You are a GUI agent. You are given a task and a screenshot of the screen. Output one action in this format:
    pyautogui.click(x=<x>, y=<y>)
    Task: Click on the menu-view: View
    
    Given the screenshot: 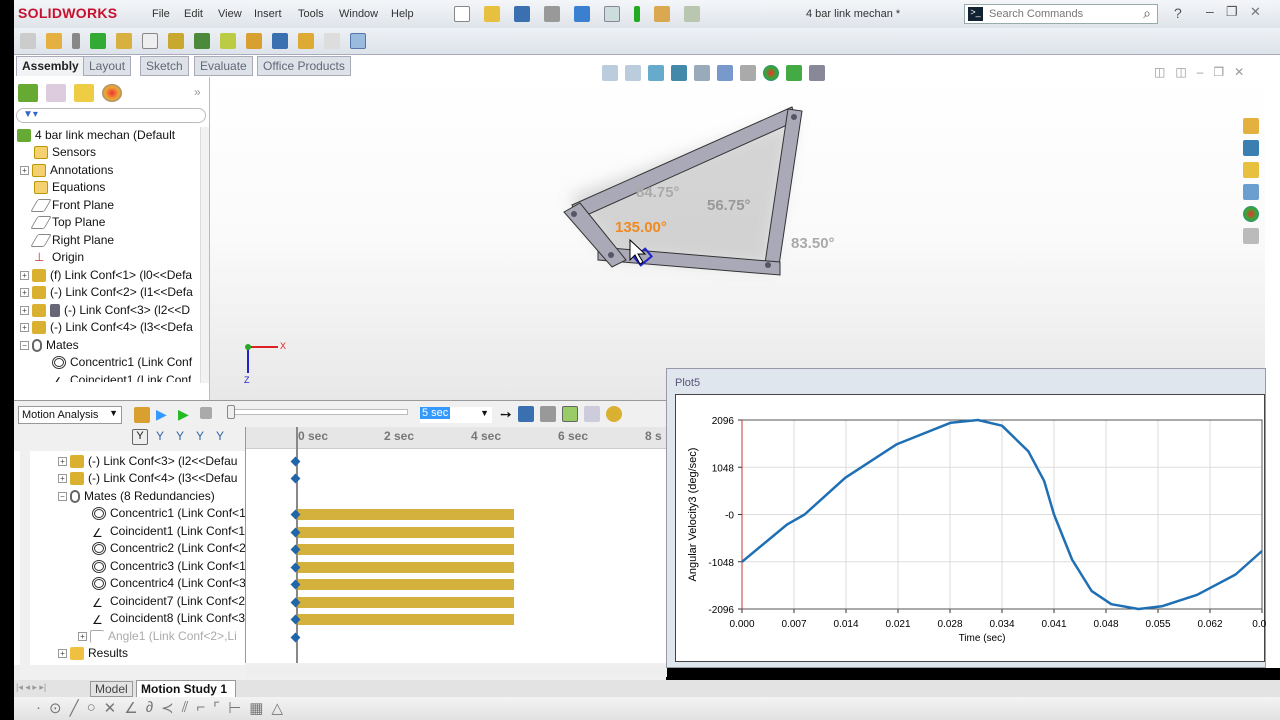 What is the action you would take?
    pyautogui.click(x=230, y=14)
    